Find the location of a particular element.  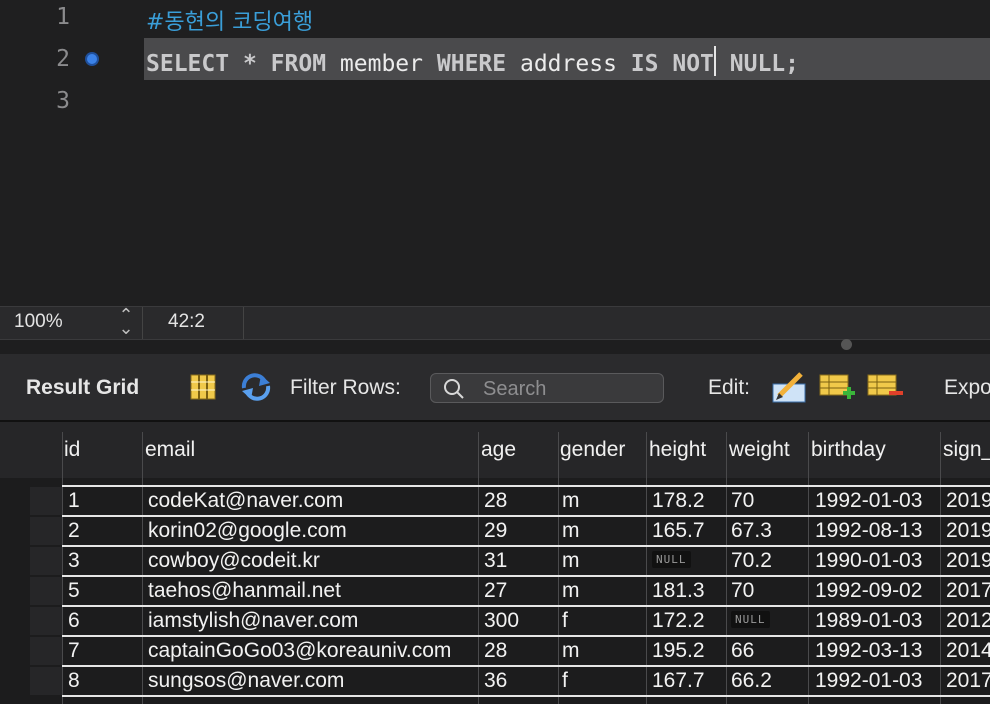

cell-id: 5 is located at coordinates (74, 591).